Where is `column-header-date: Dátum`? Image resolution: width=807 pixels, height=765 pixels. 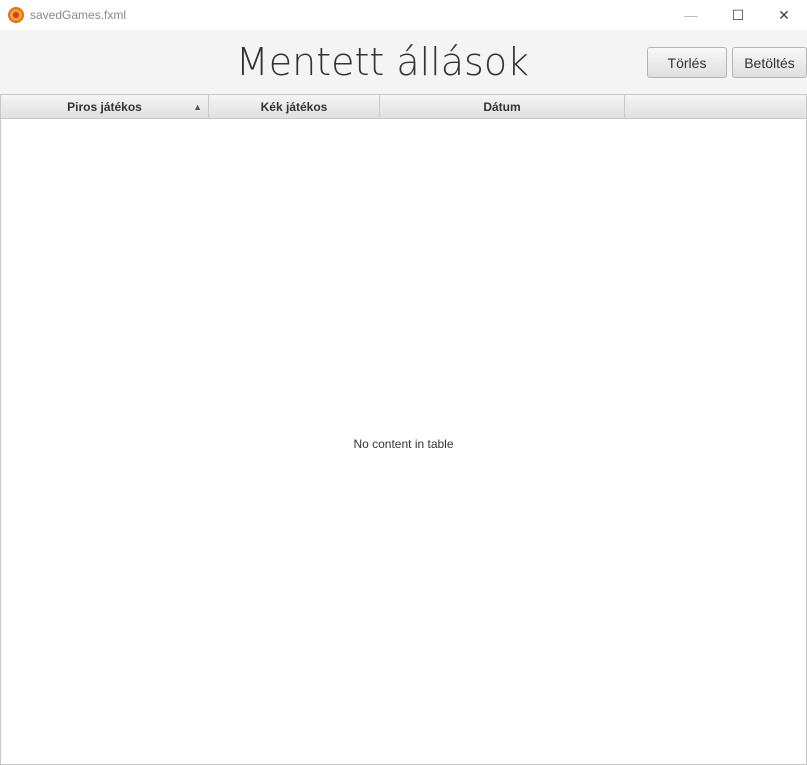
column-header-date: Dátum is located at coordinates (502, 107).